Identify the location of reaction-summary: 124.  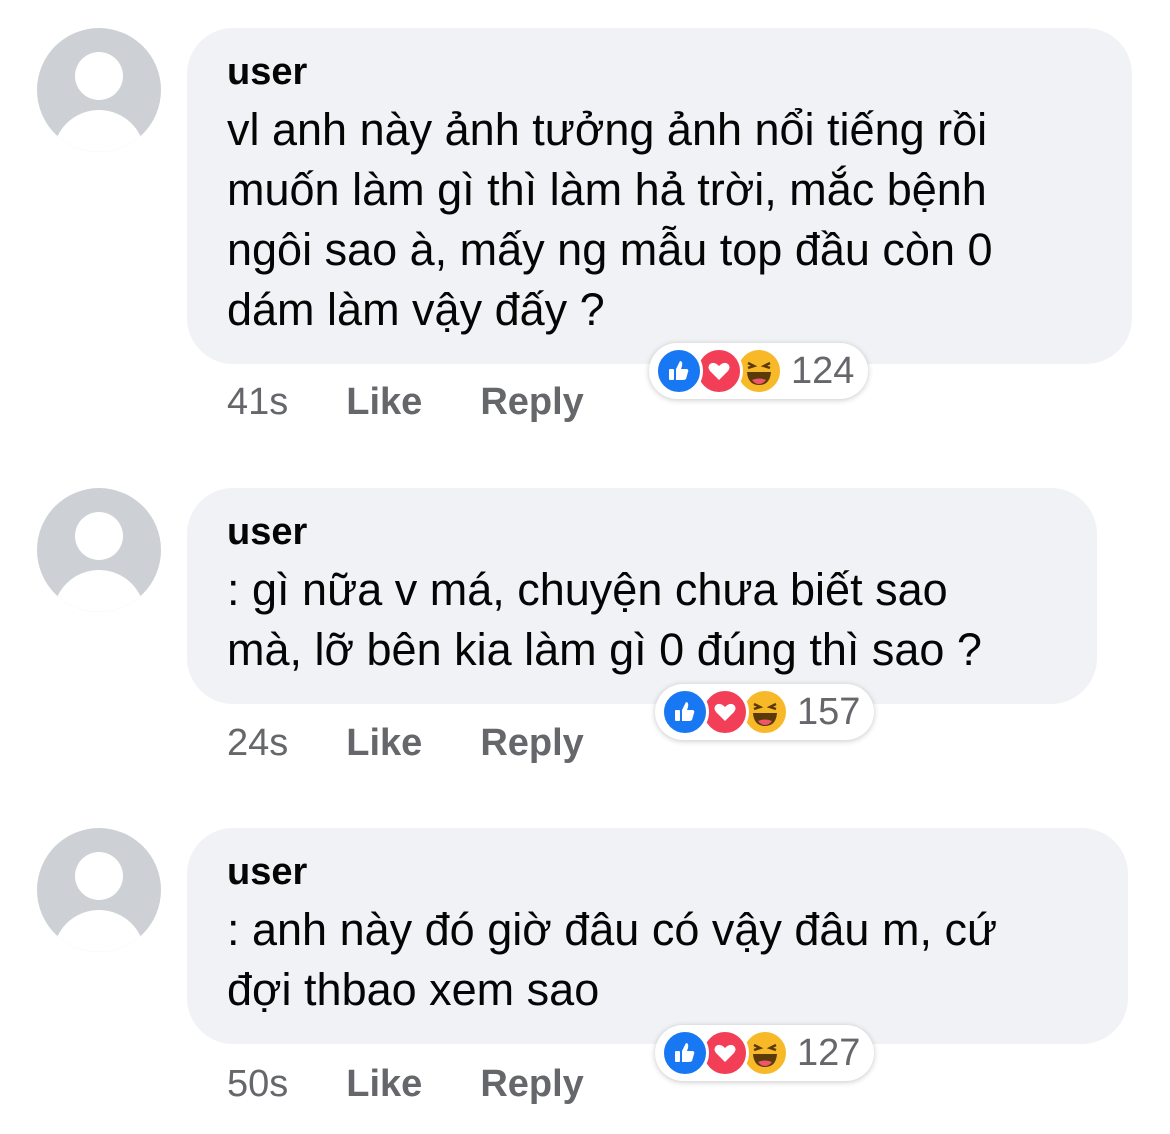
(759, 371).